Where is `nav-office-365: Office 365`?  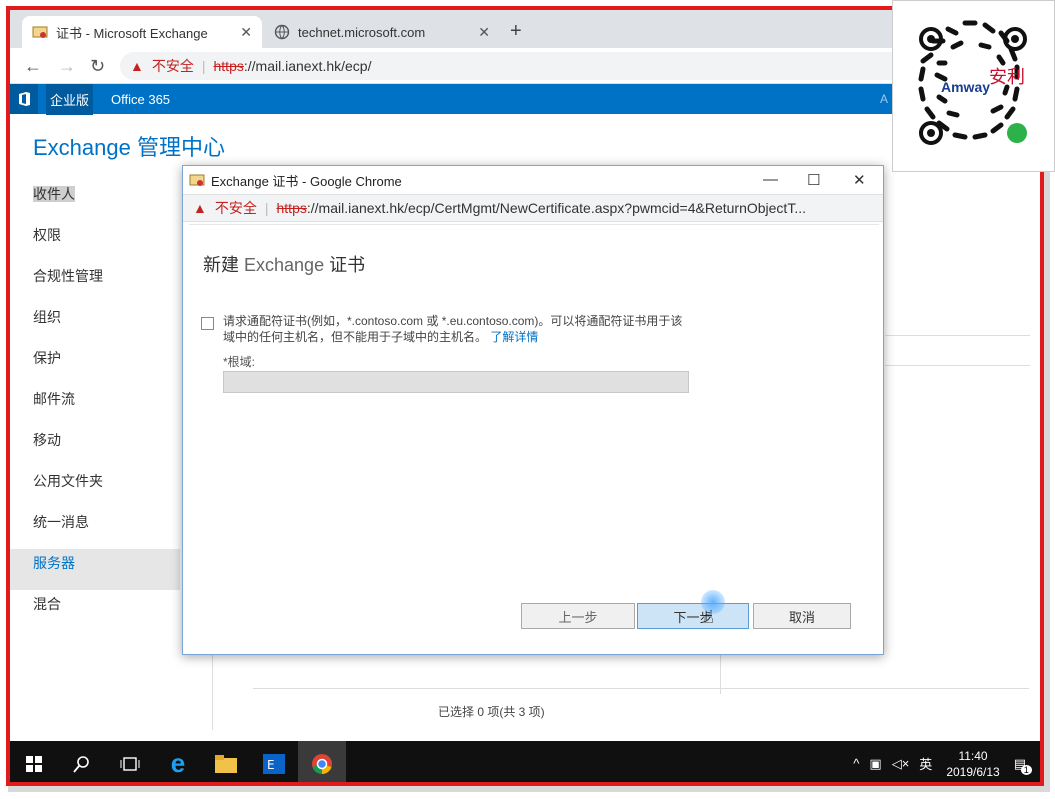 nav-office-365: Office 365 is located at coordinates (140, 99).